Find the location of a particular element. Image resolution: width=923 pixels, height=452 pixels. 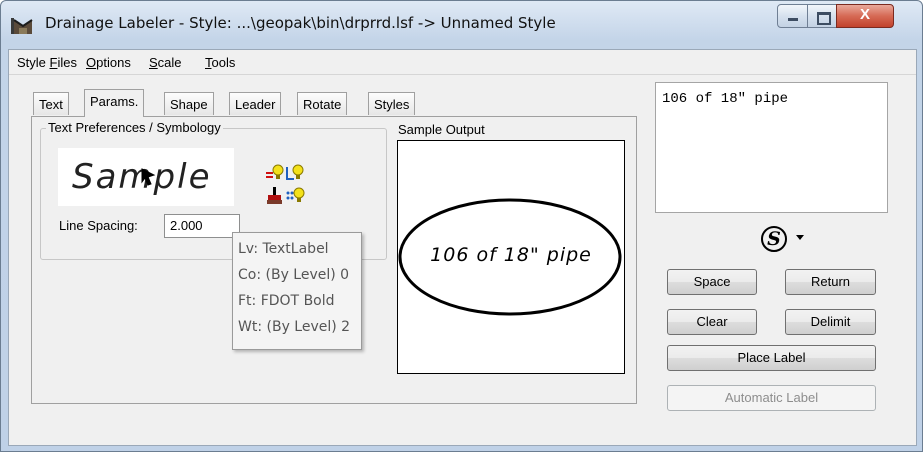

sample-output-preview: 106 of 18" pipe is located at coordinates (511, 257).